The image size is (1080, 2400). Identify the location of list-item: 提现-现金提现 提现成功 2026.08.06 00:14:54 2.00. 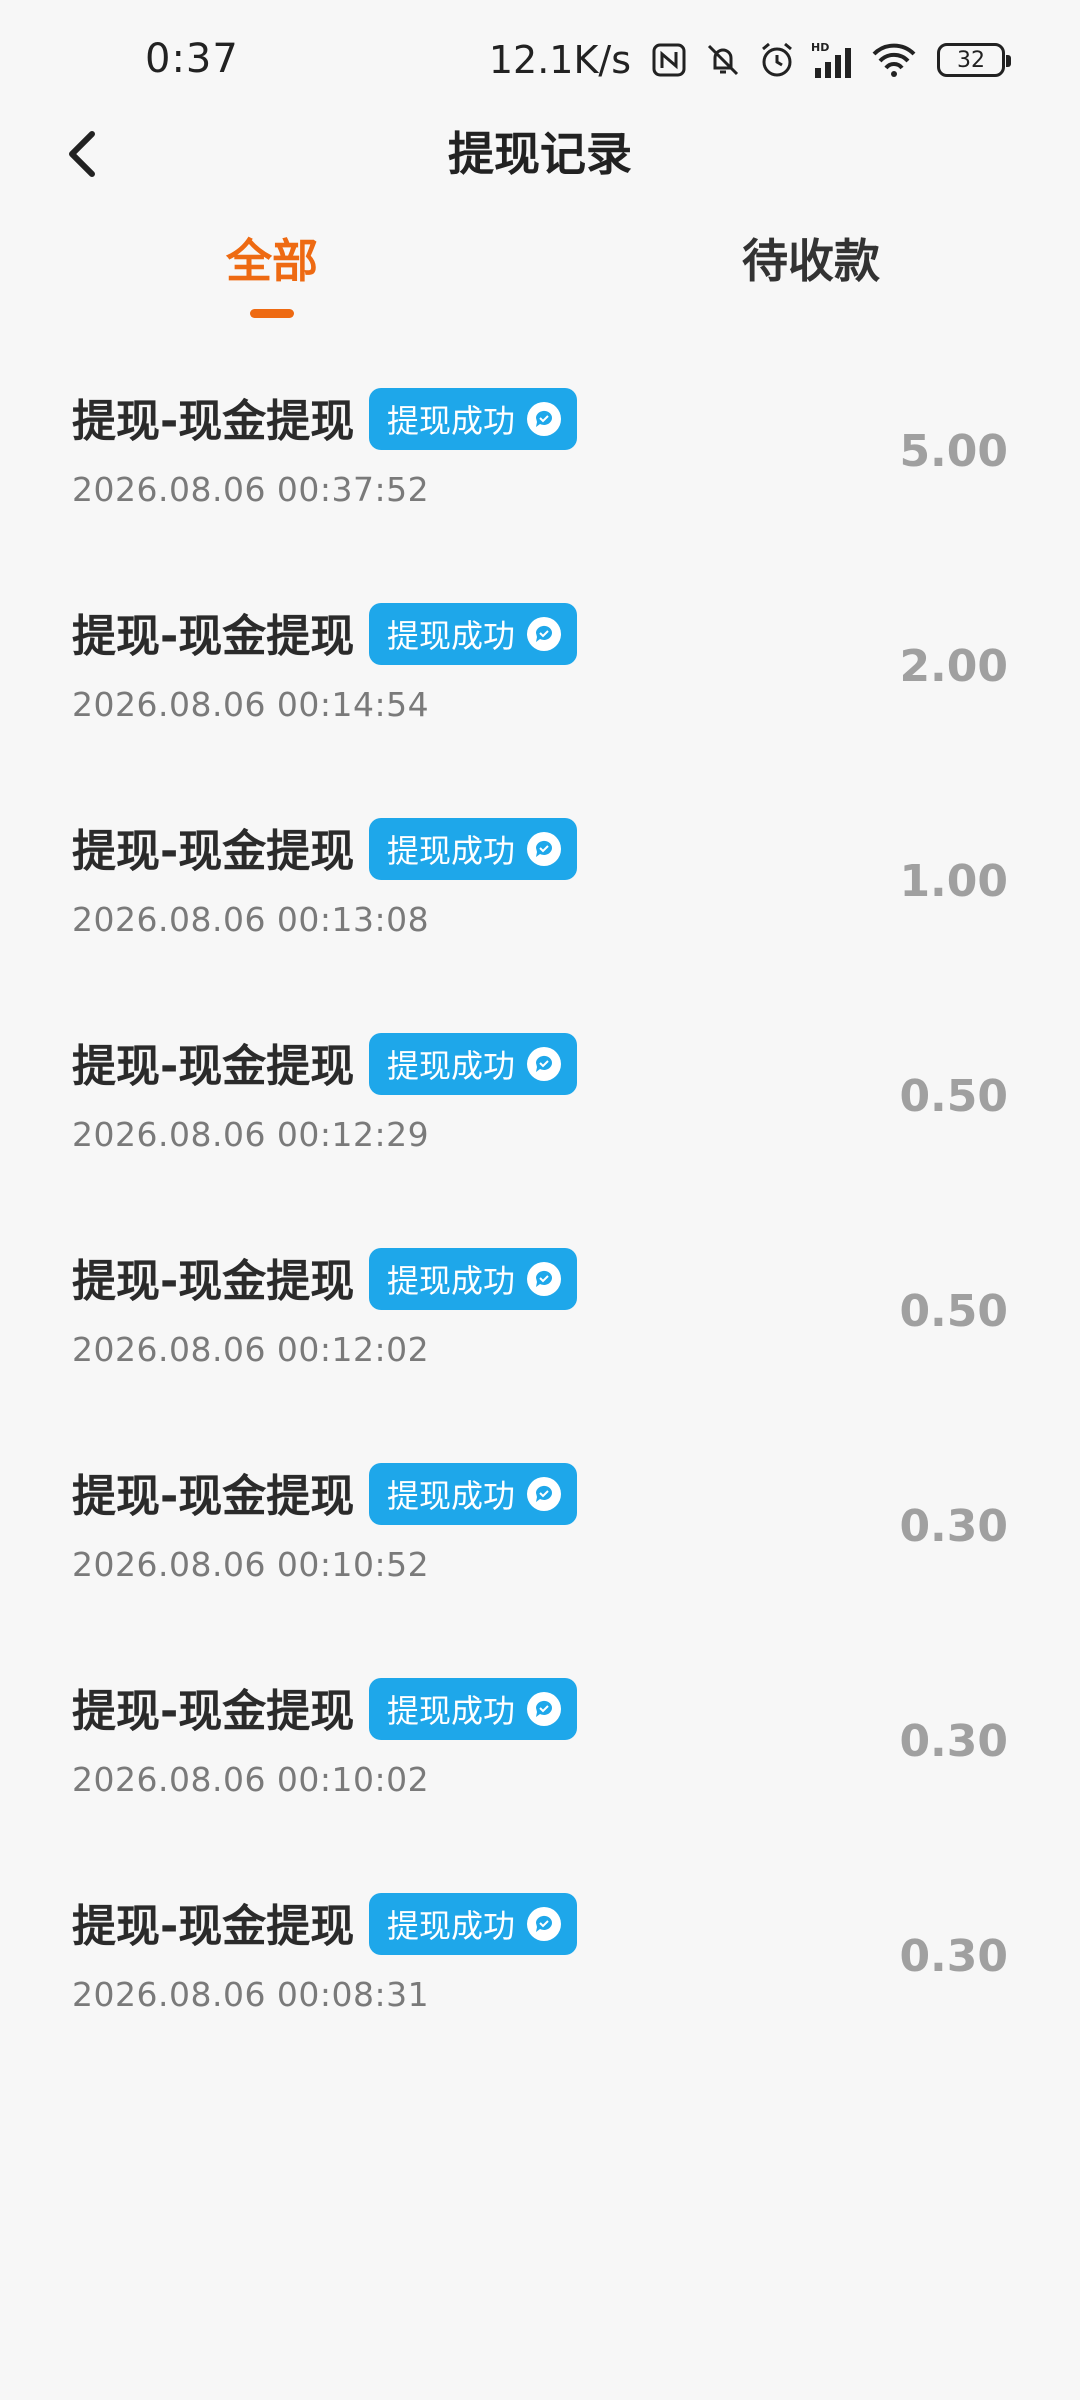
(540, 692).